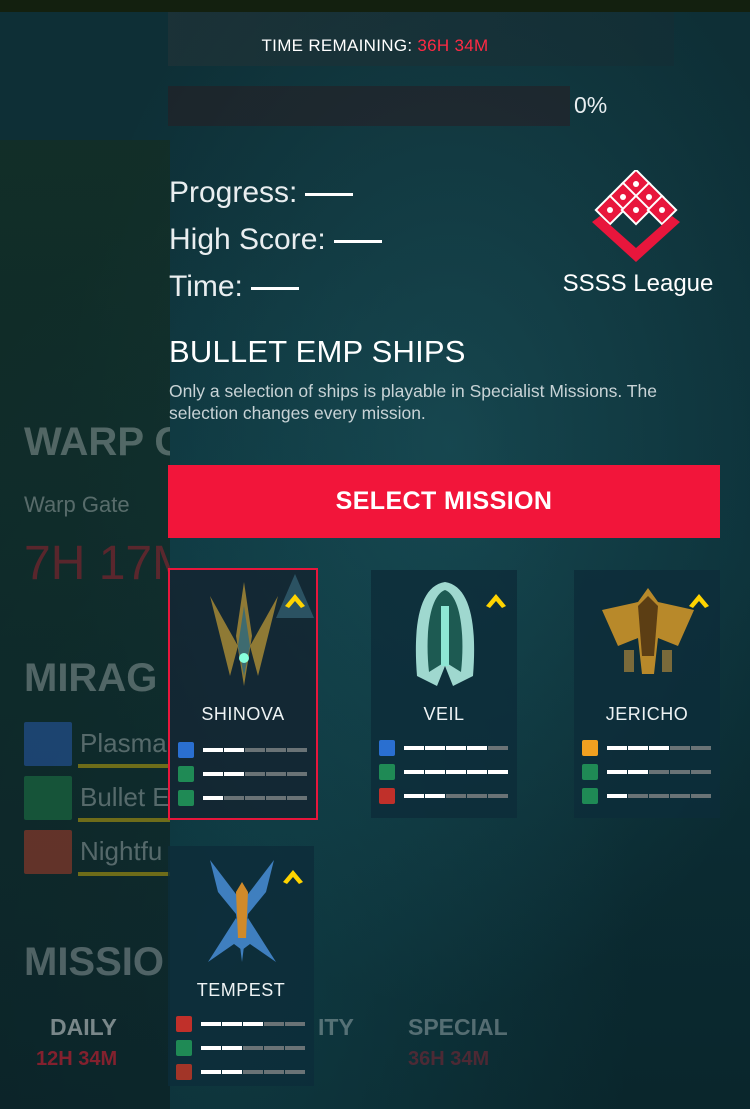 Image resolution: width=750 pixels, height=1109 pixels. I want to click on ship-name: JERICHO, so click(647, 714).